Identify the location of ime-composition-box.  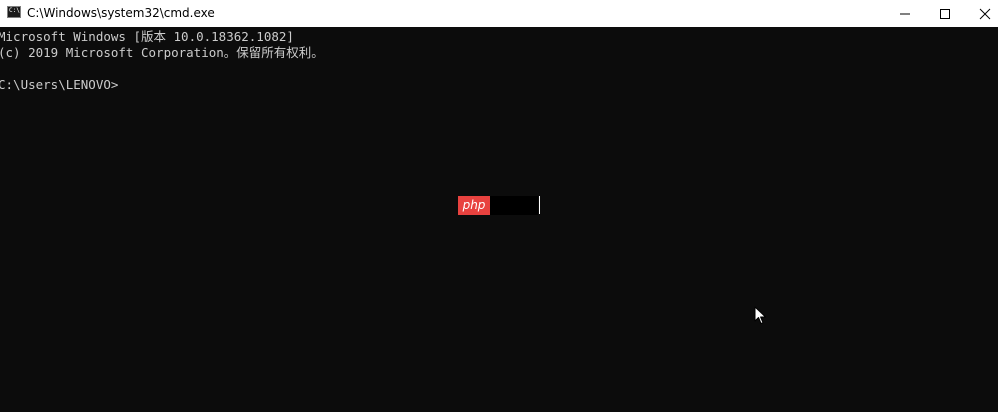
(514, 205).